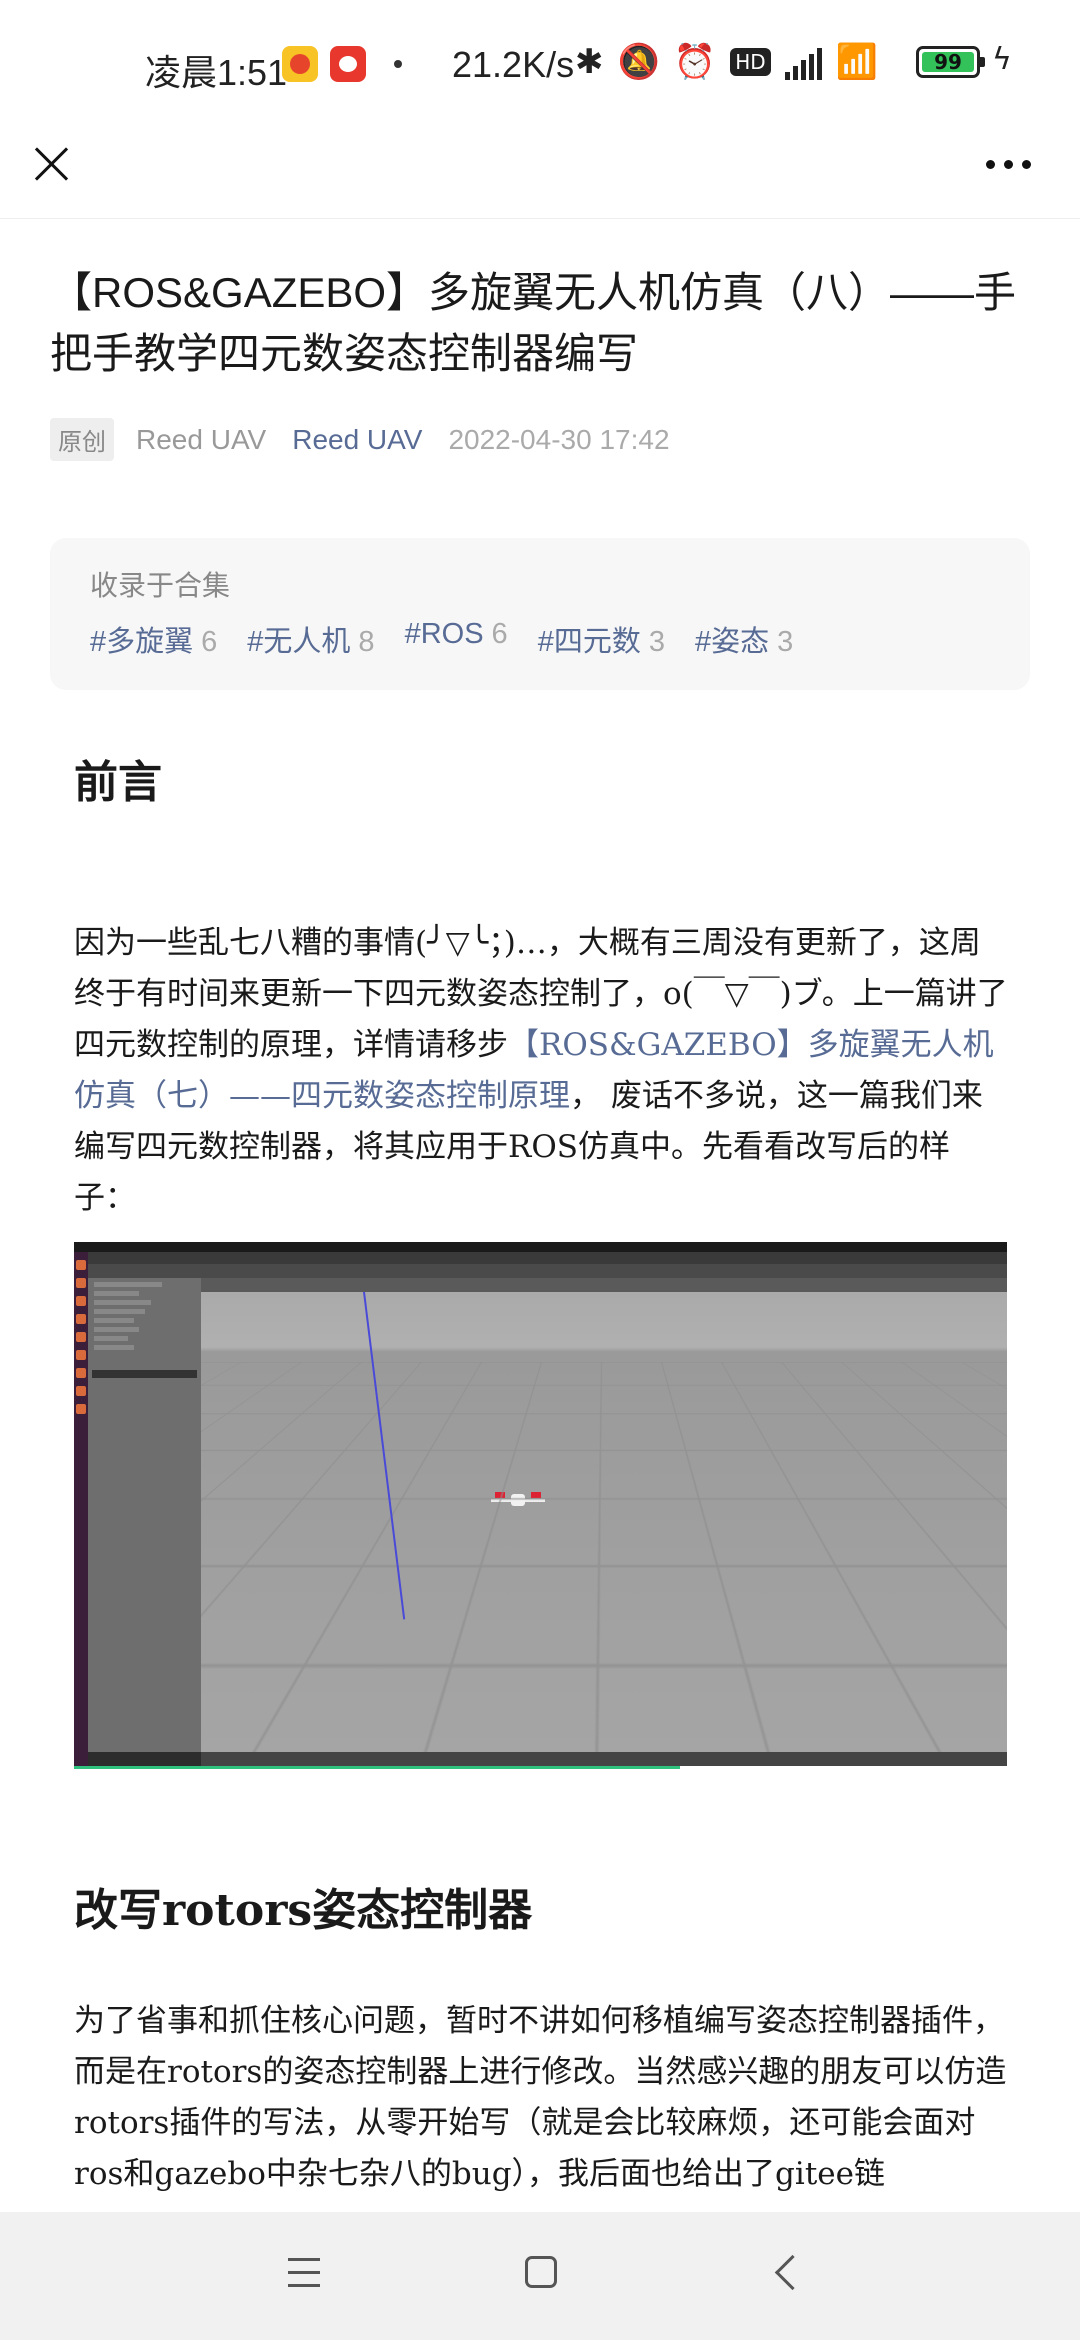  What do you see at coordinates (541, 2272) in the screenshot?
I see `home-icon` at bounding box center [541, 2272].